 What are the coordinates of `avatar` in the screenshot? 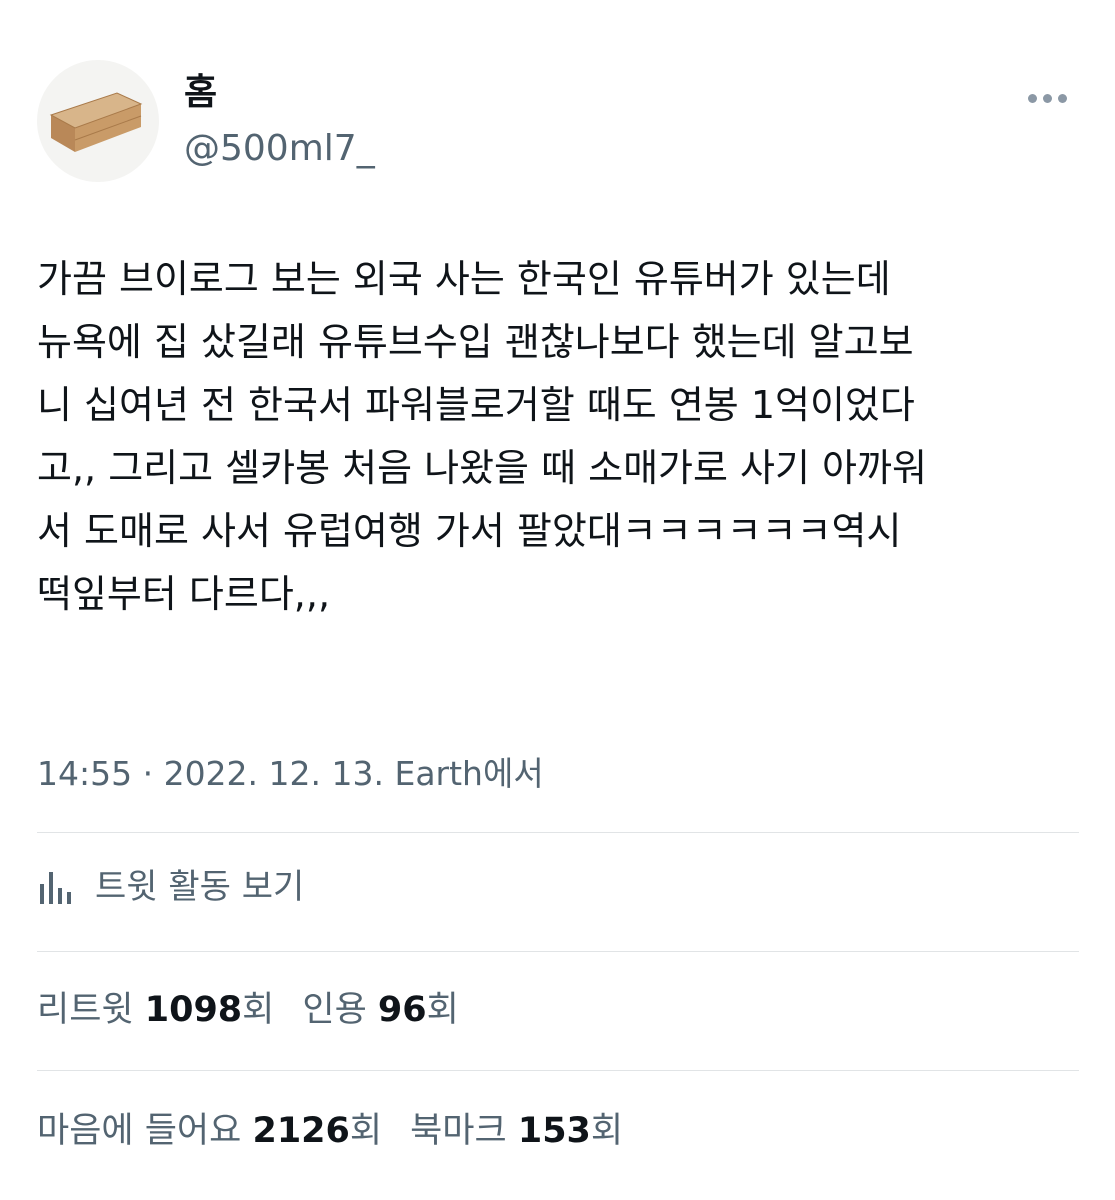 It's located at (98, 121).